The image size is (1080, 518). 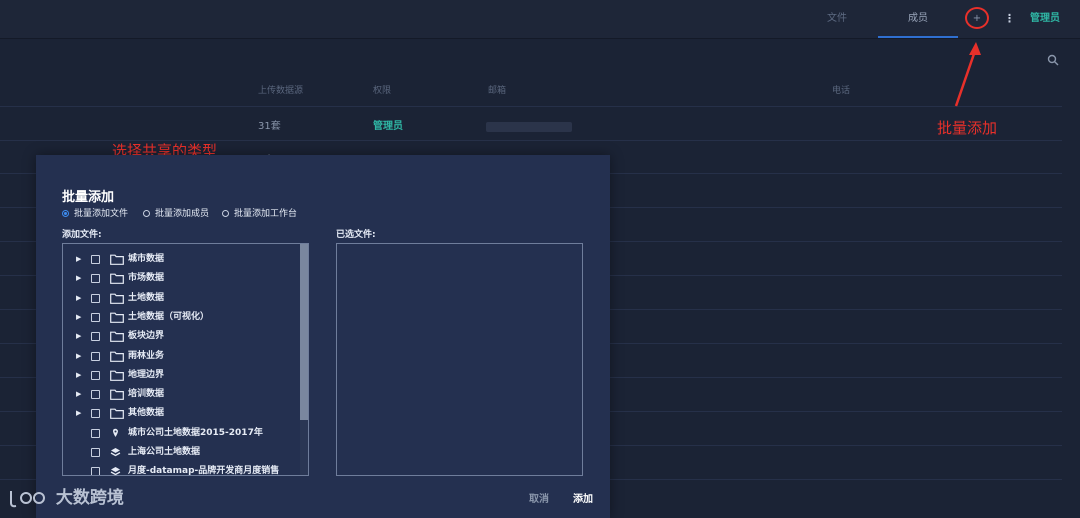 I want to click on search-icon, so click(x=1053, y=60).